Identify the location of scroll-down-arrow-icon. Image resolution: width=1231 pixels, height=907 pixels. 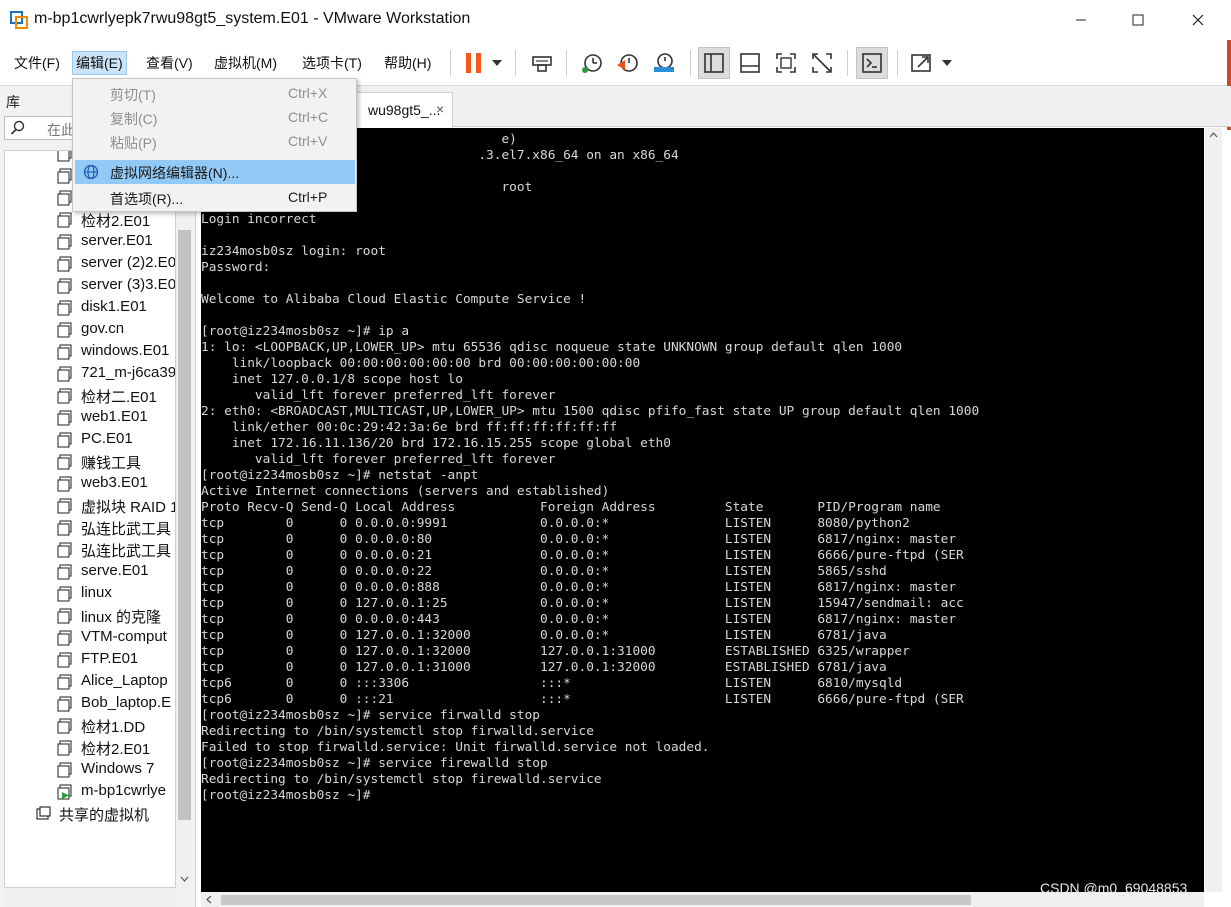
(184, 879).